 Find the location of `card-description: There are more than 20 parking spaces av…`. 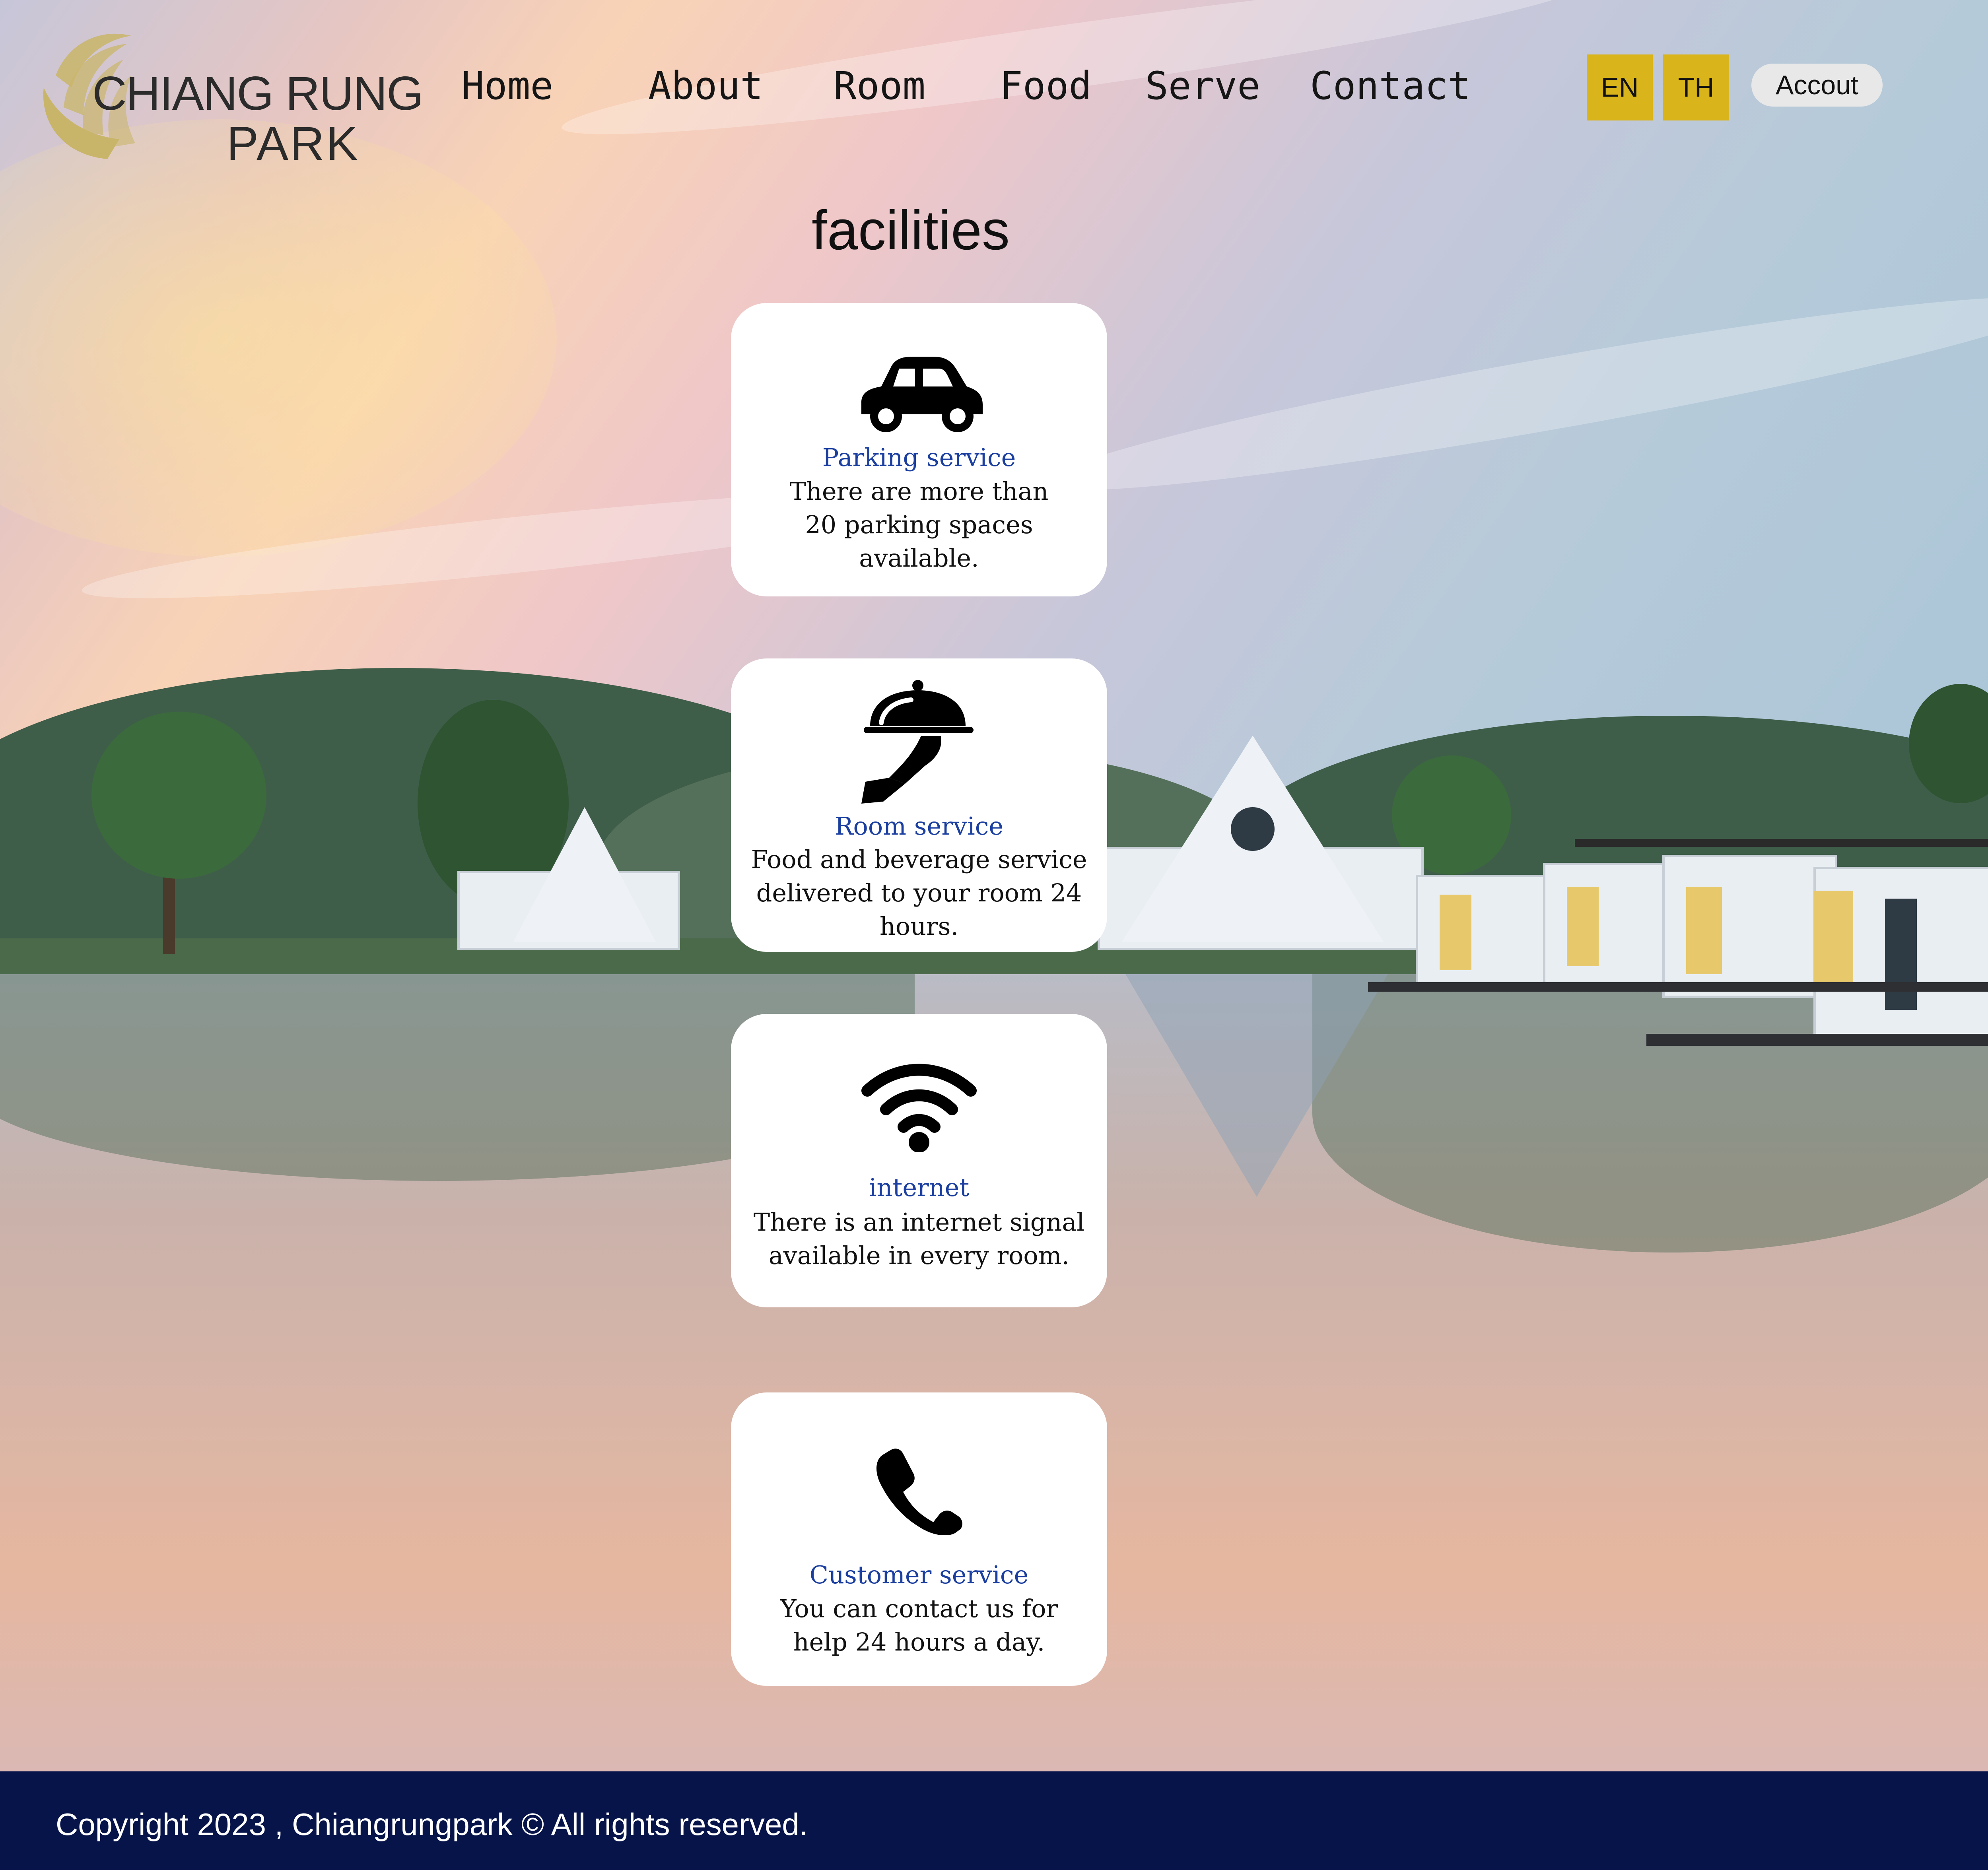

card-description: There are more than 20 parking spaces av… is located at coordinates (919, 525).